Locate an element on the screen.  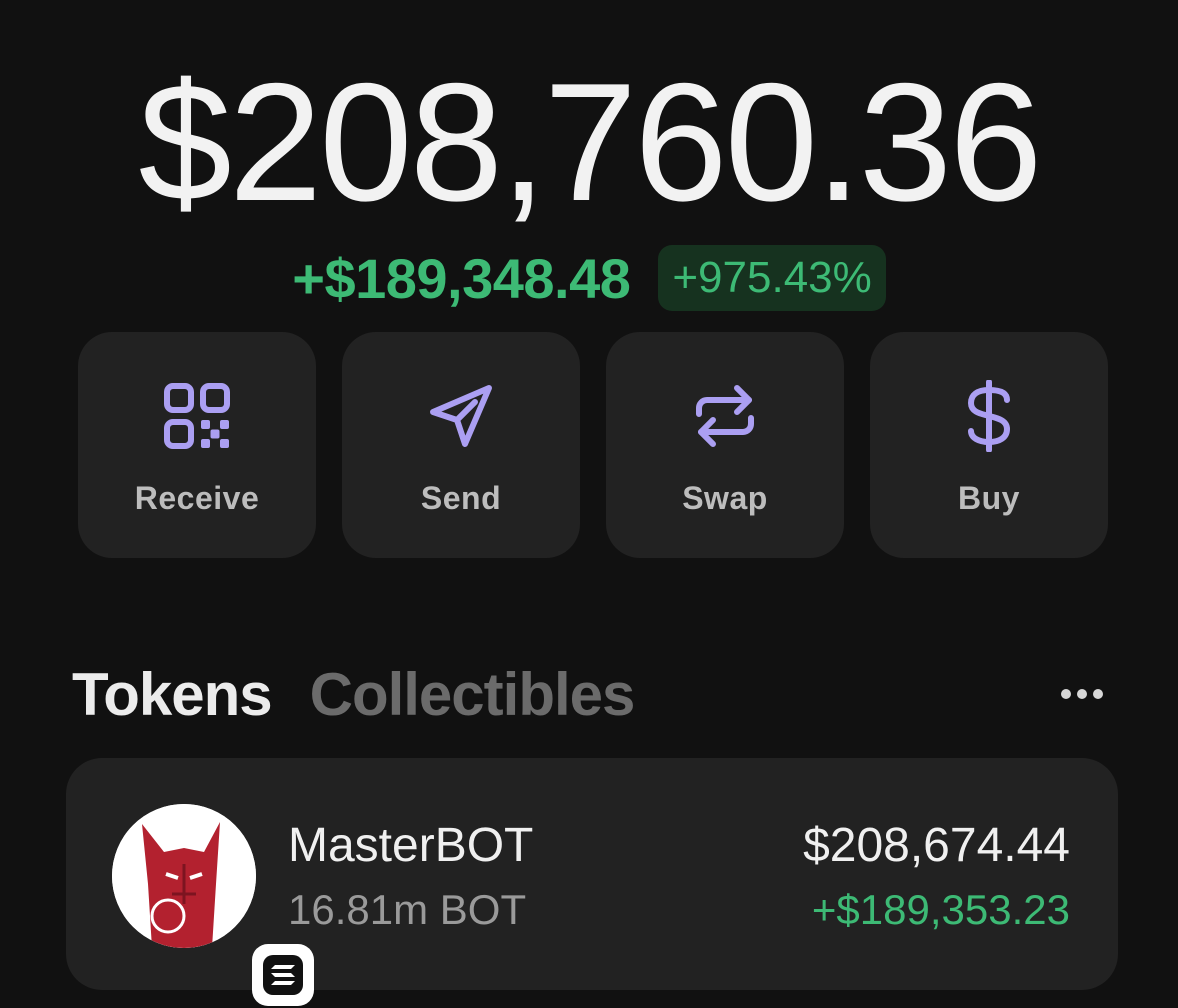
token-value: $208,674.44 is located at coordinates (936, 845).